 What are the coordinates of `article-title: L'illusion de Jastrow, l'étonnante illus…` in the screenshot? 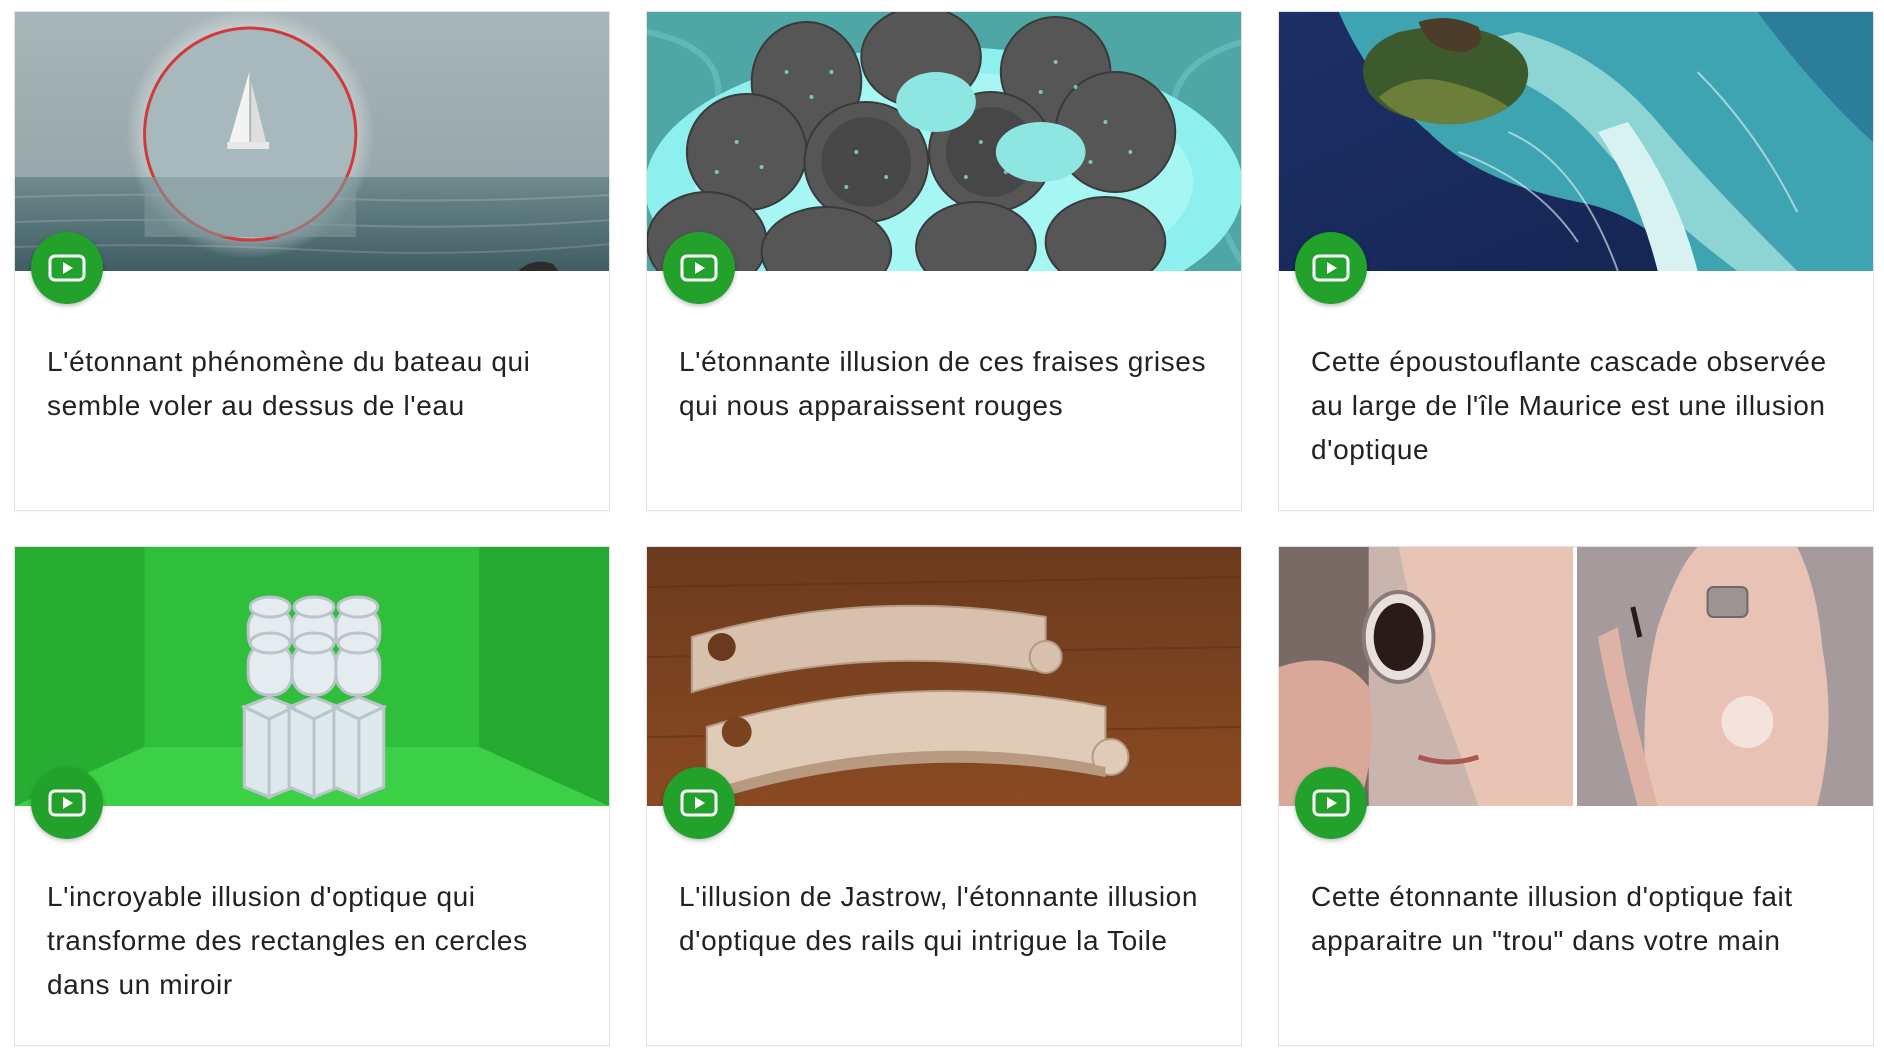 It's located at (946, 919).